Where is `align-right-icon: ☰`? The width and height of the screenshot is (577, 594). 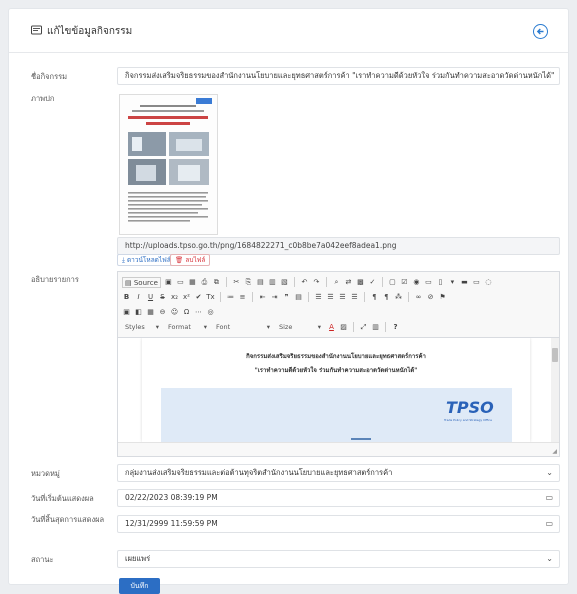
align-right-icon: ☰ is located at coordinates (342, 297).